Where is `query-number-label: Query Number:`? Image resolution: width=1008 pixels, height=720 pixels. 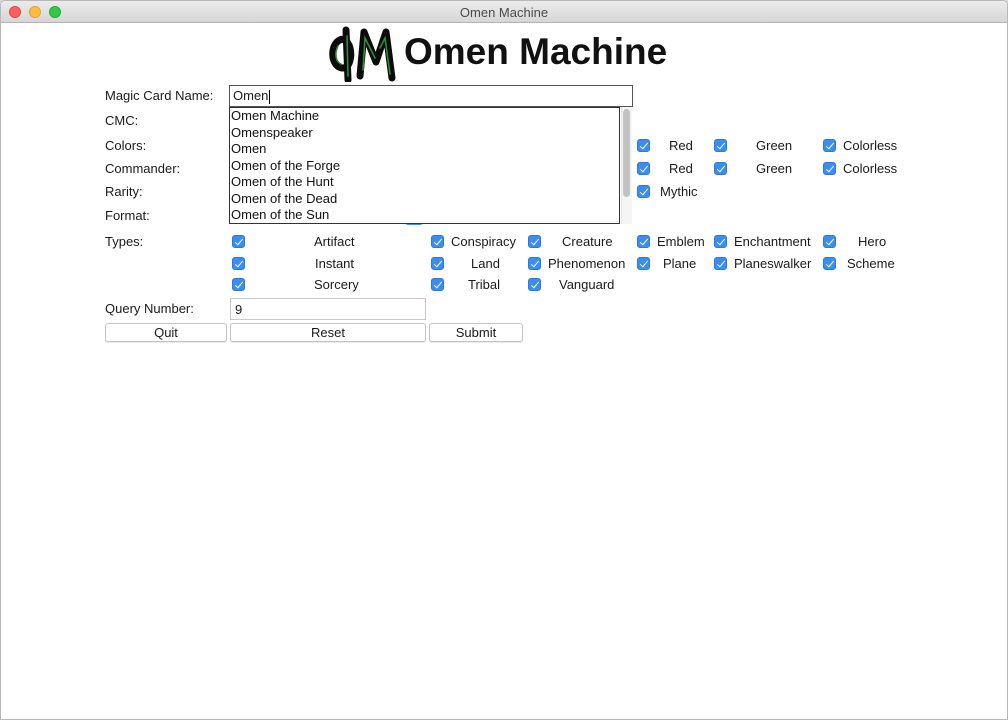
query-number-label: Query Number: is located at coordinates (149, 308).